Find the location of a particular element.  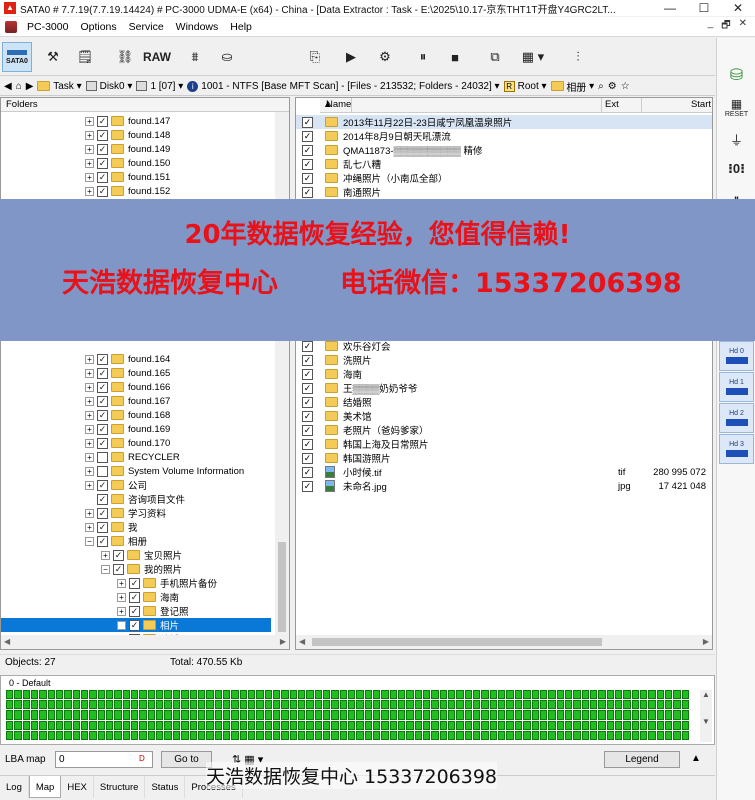

folder-tree-row: + found.167 is located at coordinates (136, 401).